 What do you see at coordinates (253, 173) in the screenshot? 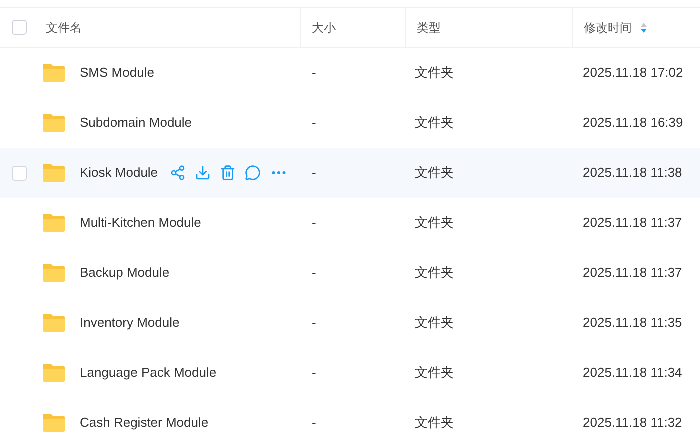
I see `chat-icon` at bounding box center [253, 173].